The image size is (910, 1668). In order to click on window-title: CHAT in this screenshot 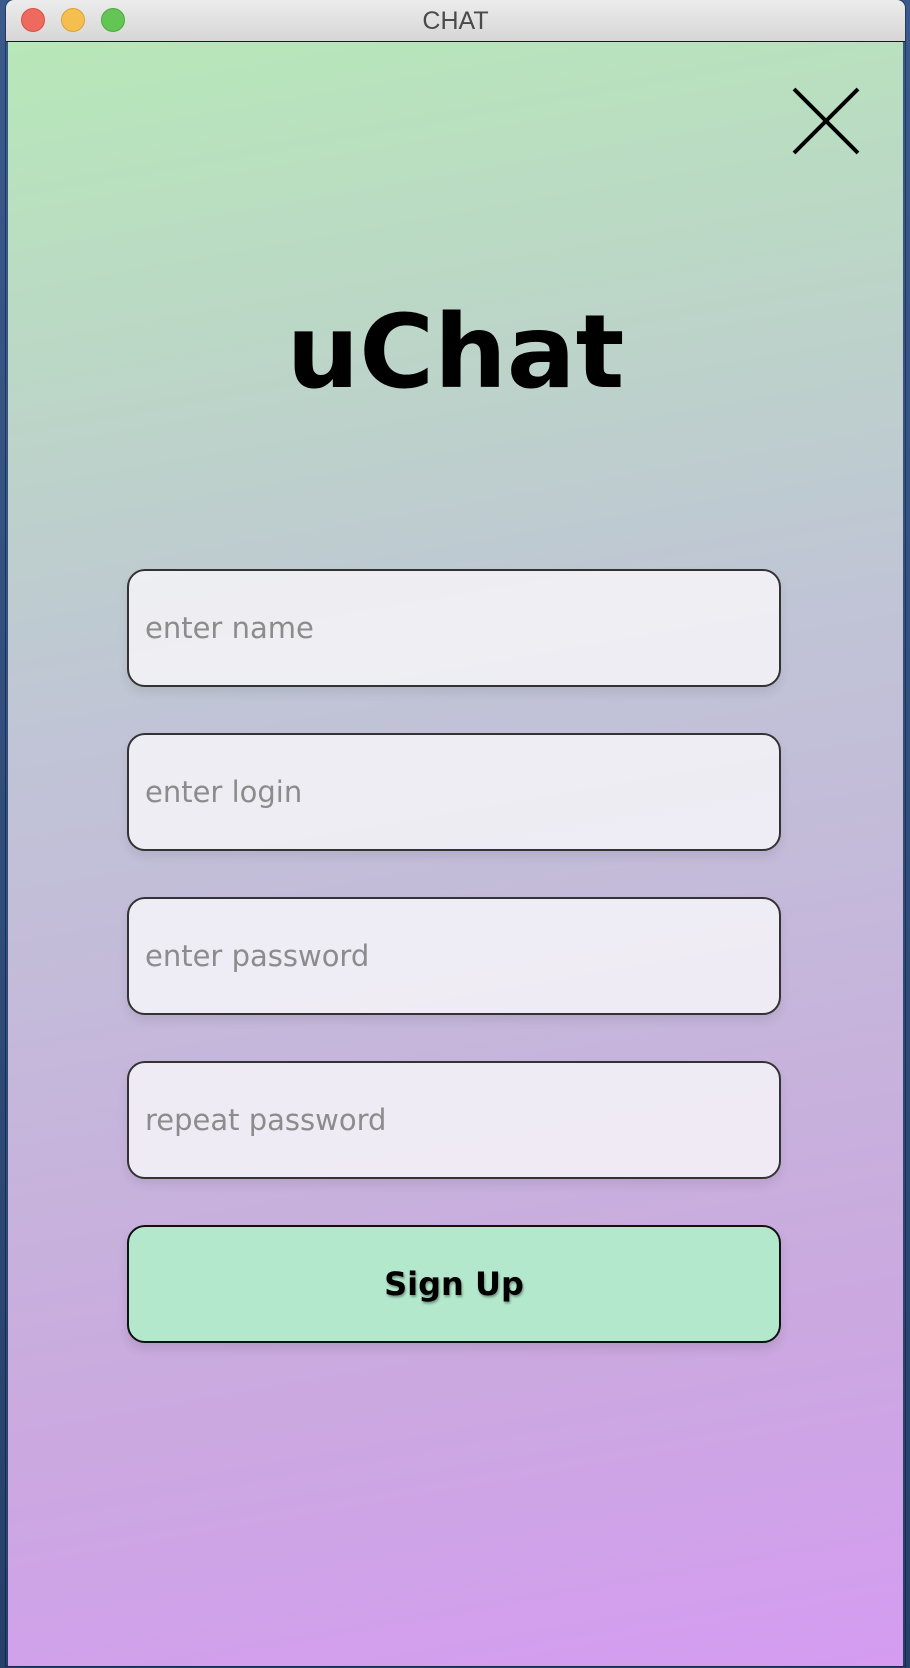, I will do `click(455, 21)`.